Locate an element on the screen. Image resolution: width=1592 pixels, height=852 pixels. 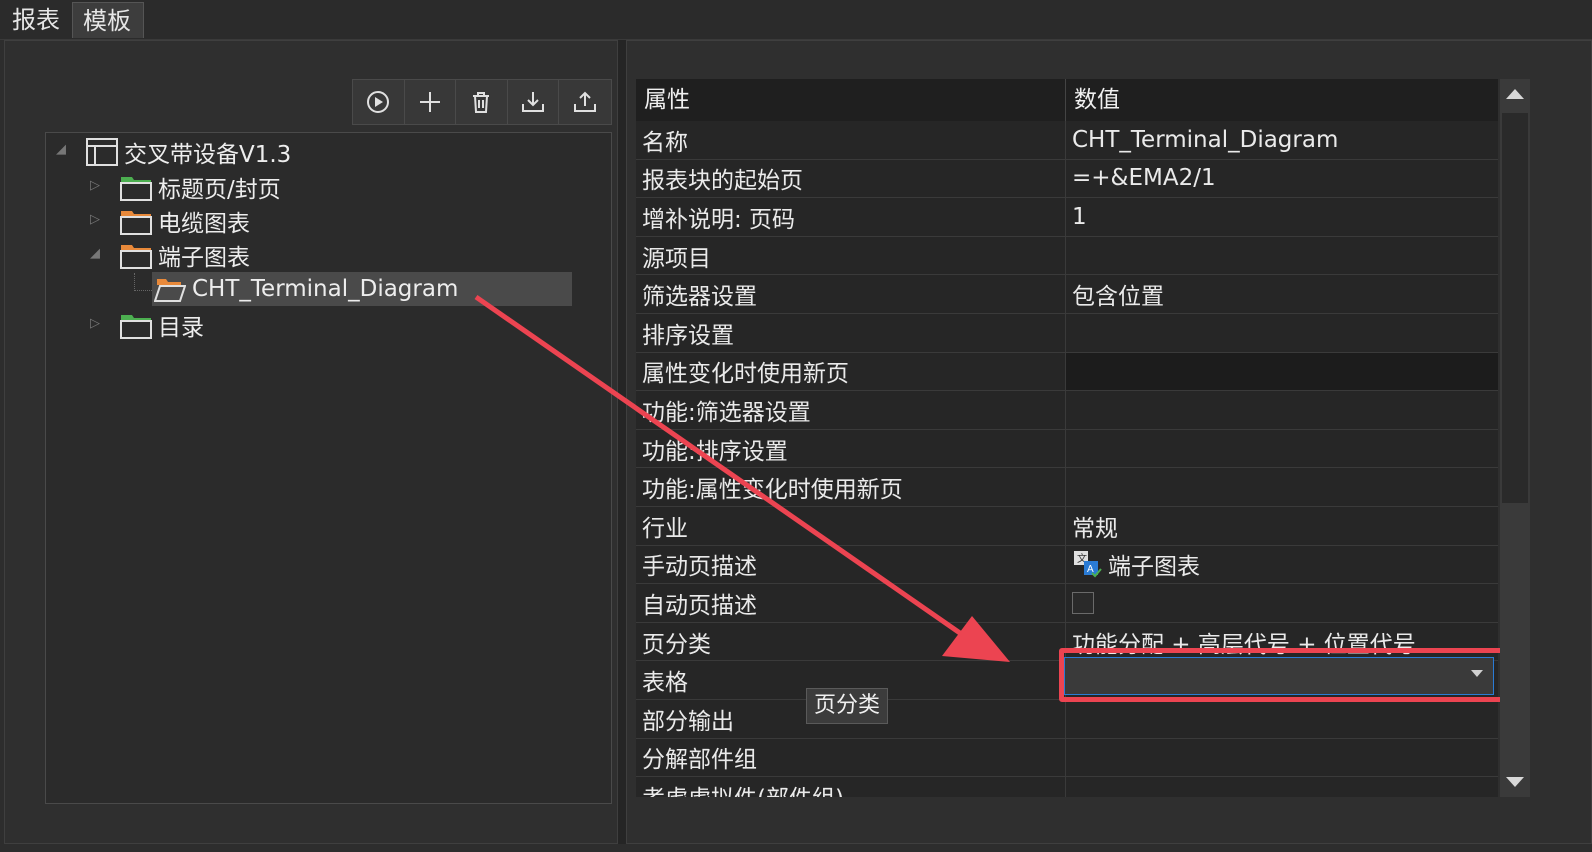
property-value: 端子图表 is located at coordinates (1154, 567).